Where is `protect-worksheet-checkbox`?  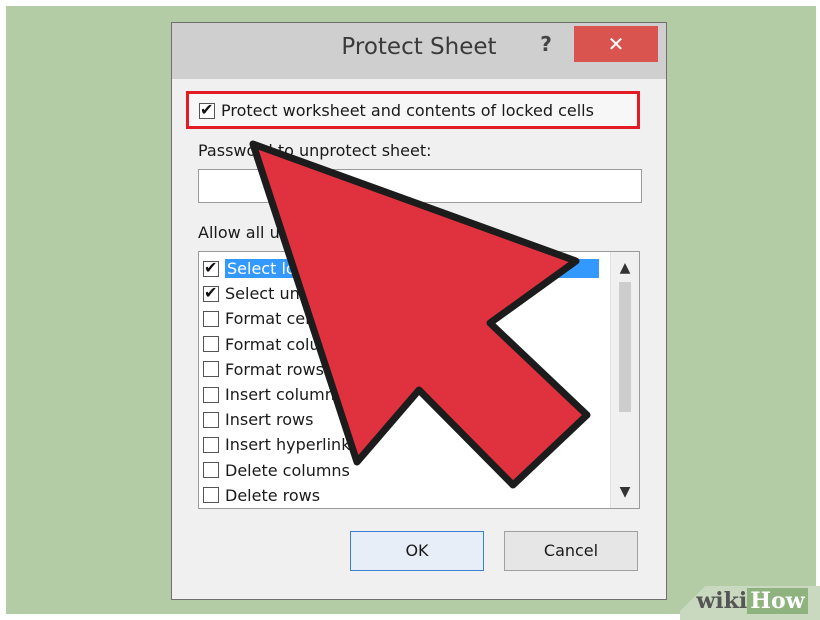 protect-worksheet-checkbox is located at coordinates (207, 109).